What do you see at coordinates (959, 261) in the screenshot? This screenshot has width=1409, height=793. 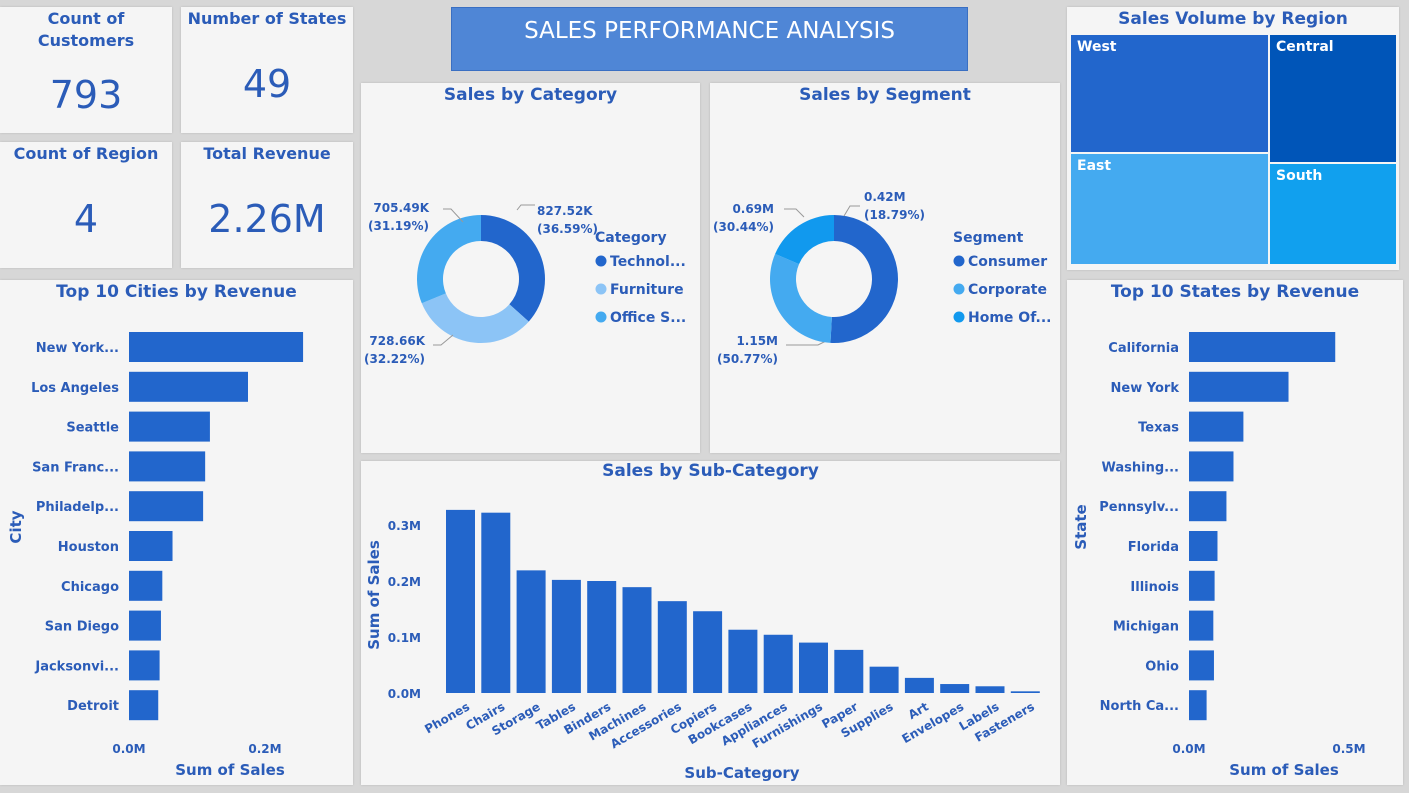 I see `legend-marker-consumer` at bounding box center [959, 261].